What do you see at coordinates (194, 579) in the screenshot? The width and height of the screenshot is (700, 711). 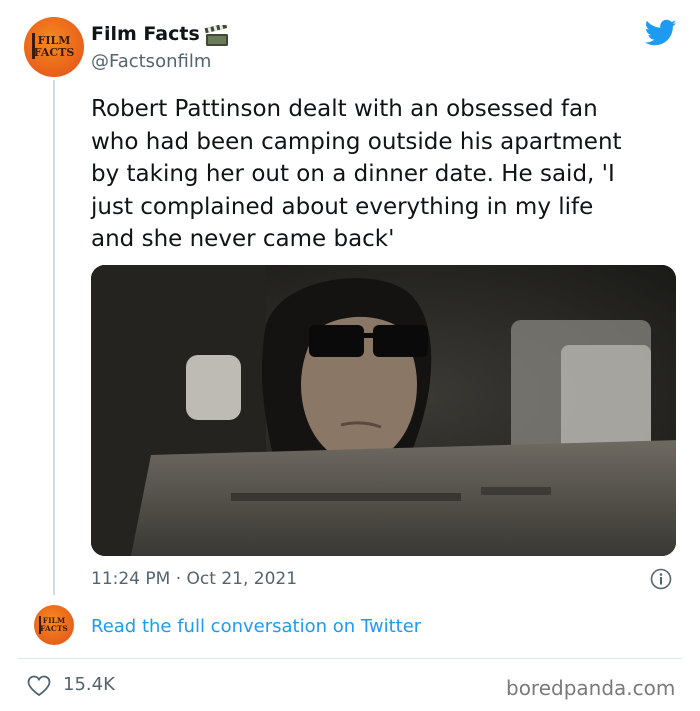 I see `tweet-timestamp: 11:24 PM · Oct 21, 2021` at bounding box center [194, 579].